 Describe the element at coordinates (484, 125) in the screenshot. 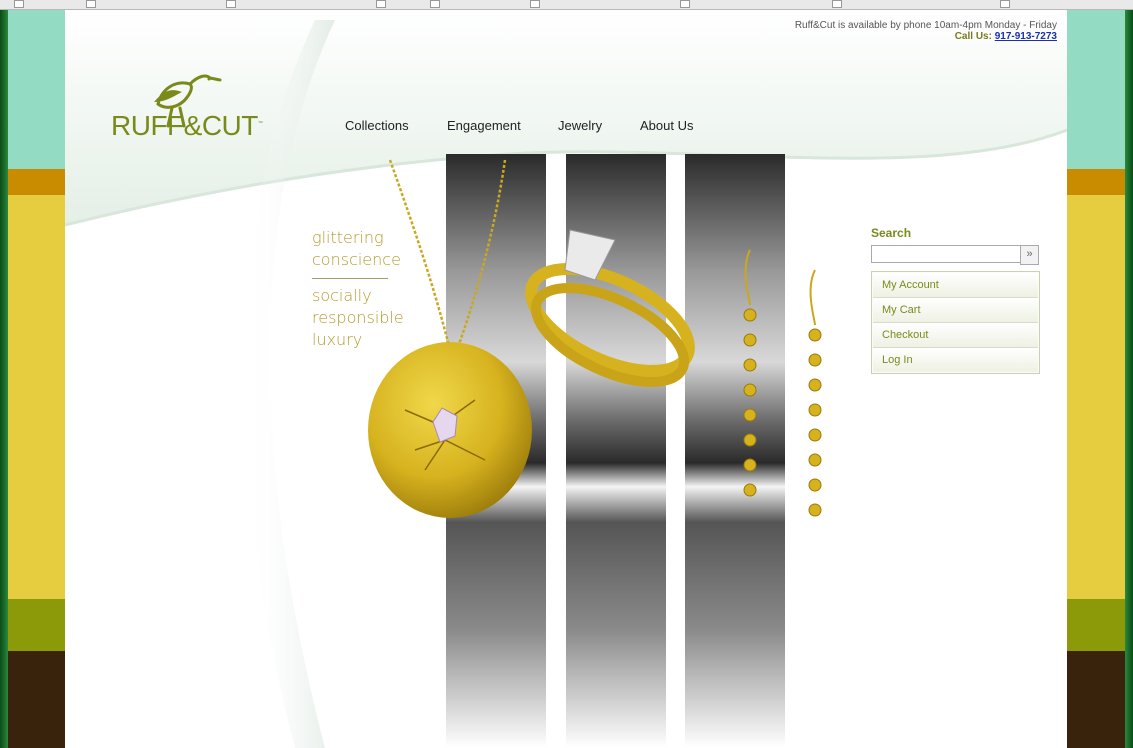

I see `nav-engagement: Engagement` at that location.